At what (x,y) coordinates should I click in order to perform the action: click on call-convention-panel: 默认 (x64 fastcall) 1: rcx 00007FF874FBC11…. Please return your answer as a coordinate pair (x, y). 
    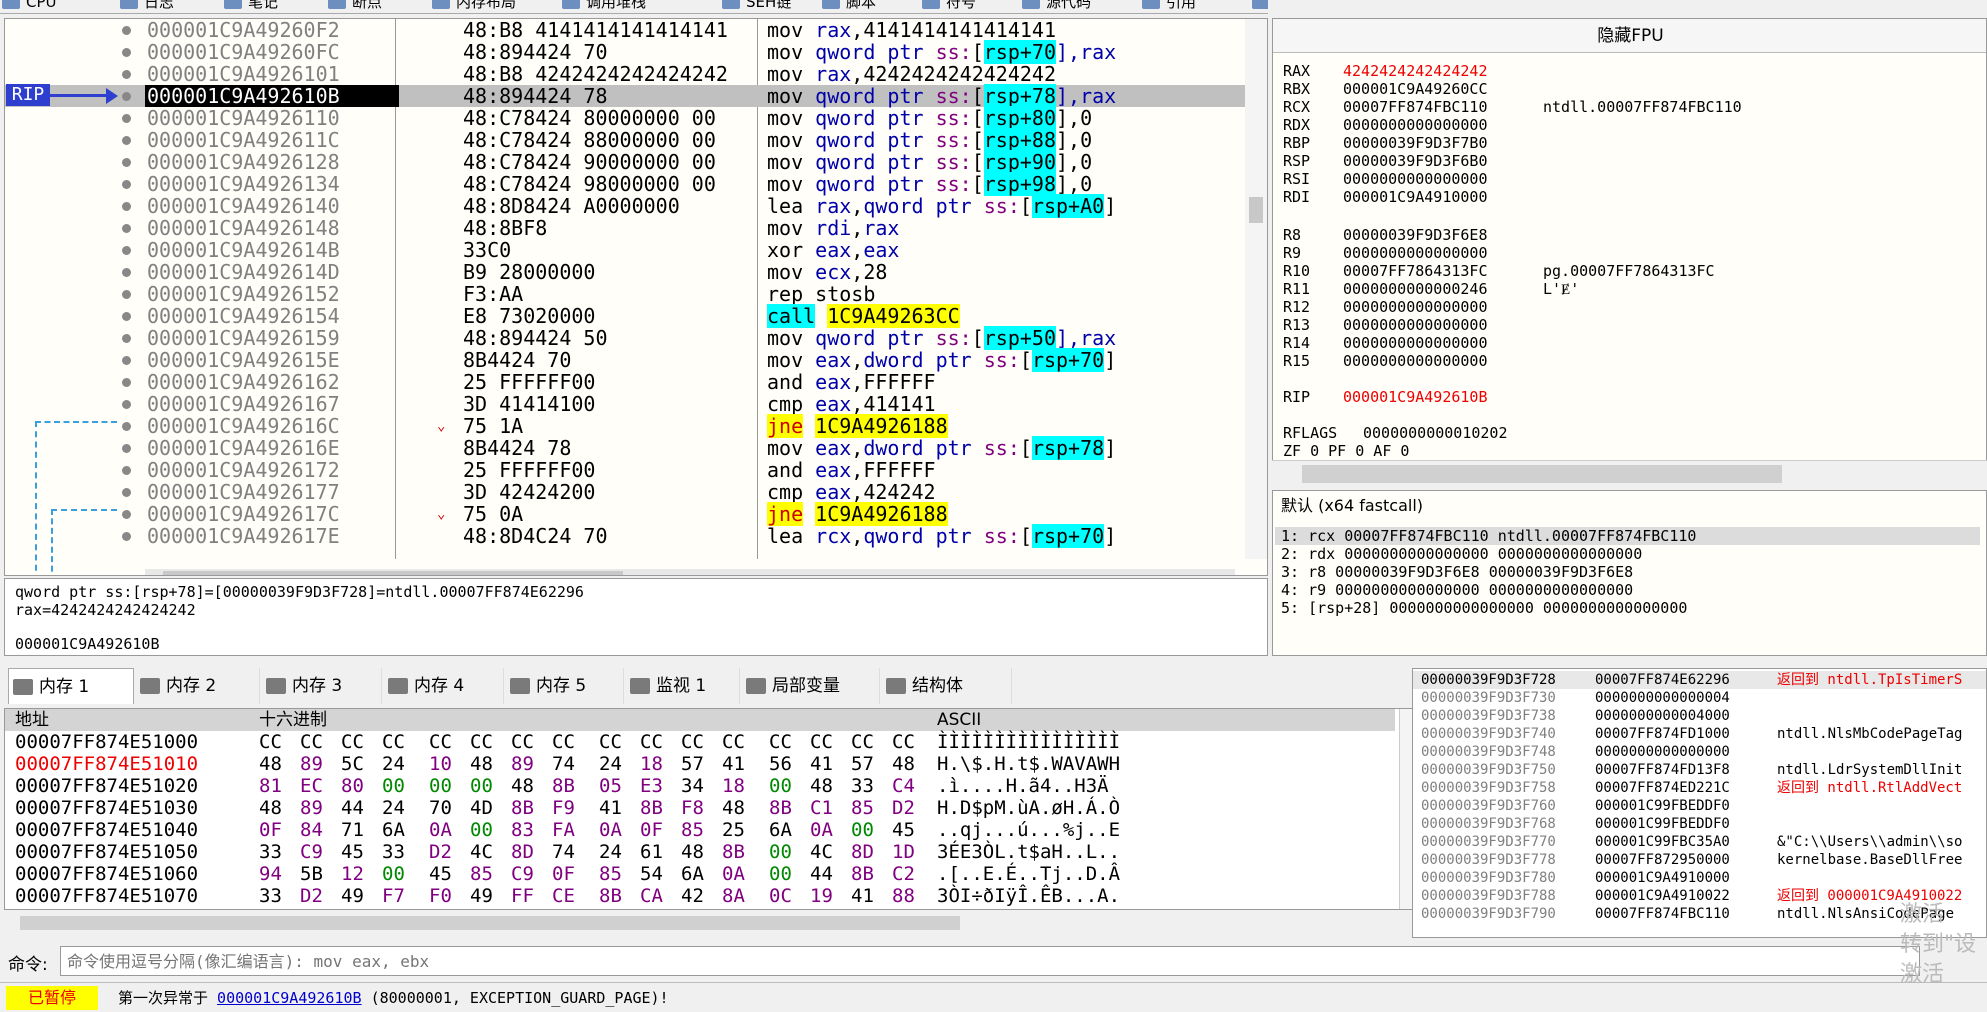
    Looking at the image, I should click on (1629, 573).